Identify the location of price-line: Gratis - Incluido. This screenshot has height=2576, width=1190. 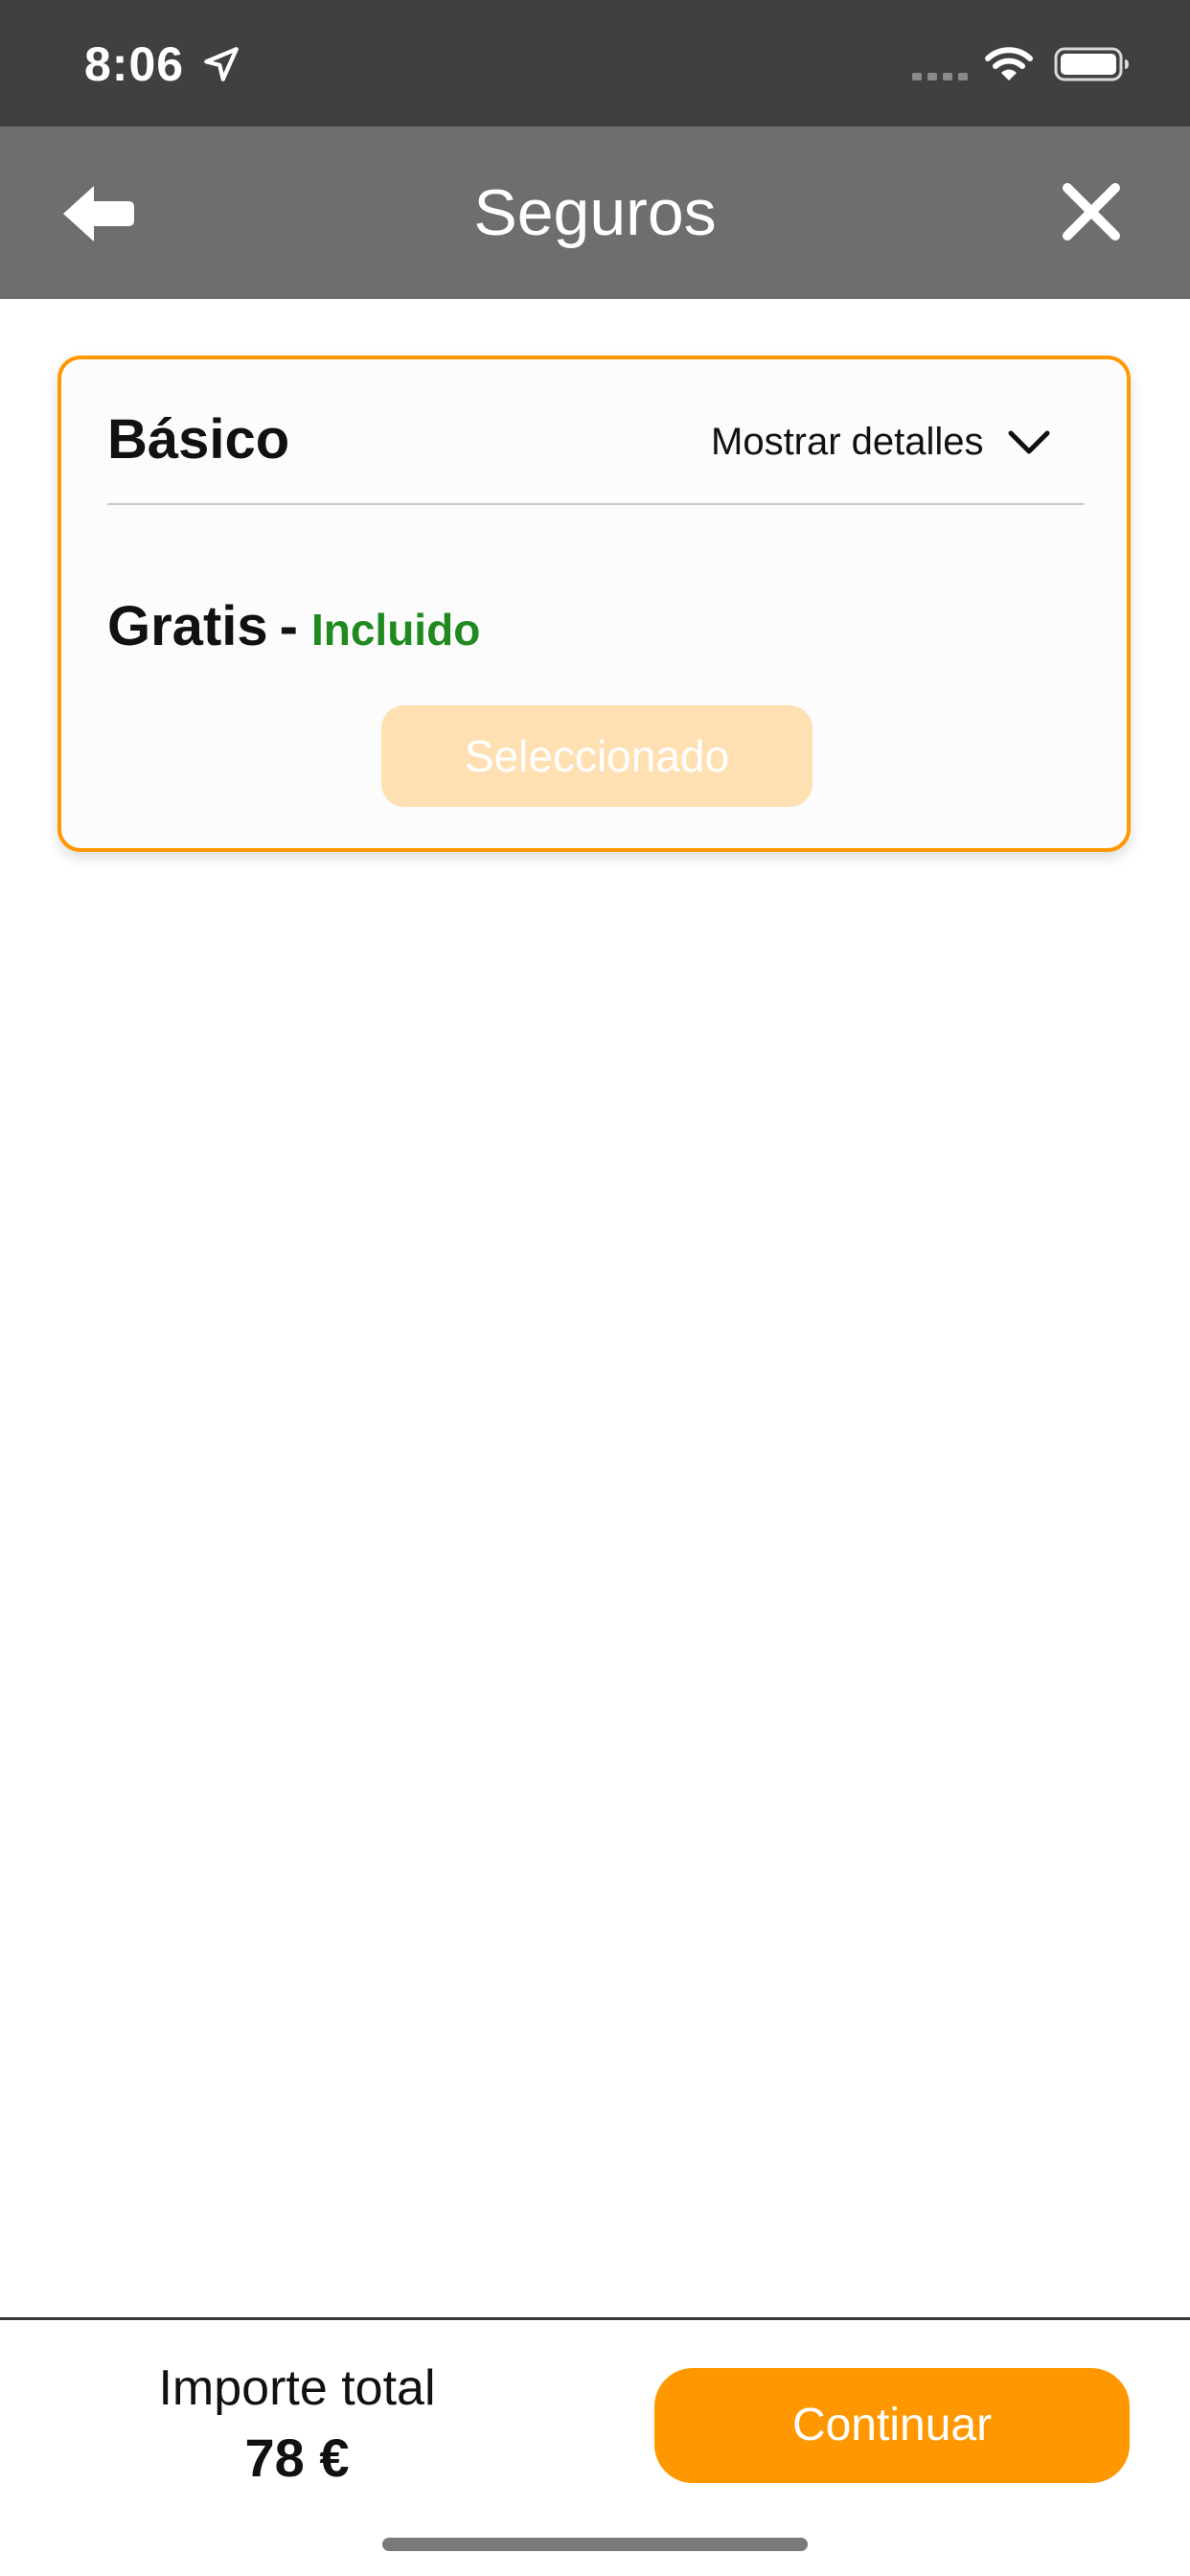
(294, 626).